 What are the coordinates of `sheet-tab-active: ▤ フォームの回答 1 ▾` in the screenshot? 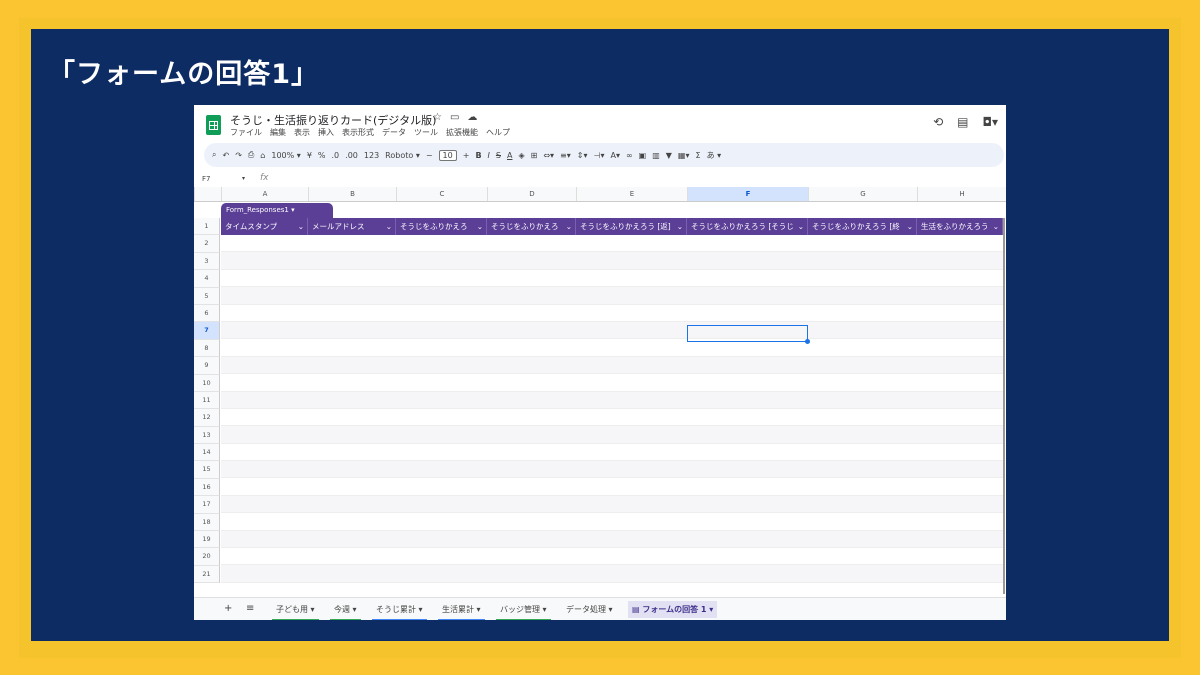 It's located at (673, 609).